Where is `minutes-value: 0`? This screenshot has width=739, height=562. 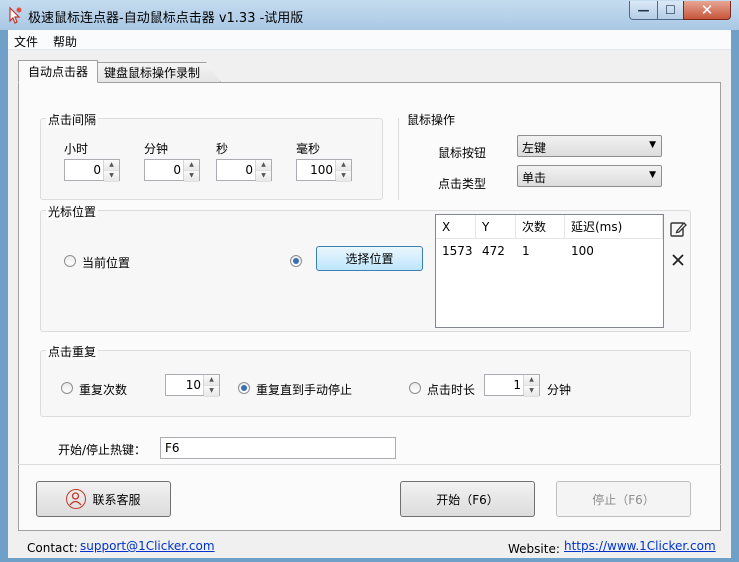 minutes-value: 0 is located at coordinates (177, 170).